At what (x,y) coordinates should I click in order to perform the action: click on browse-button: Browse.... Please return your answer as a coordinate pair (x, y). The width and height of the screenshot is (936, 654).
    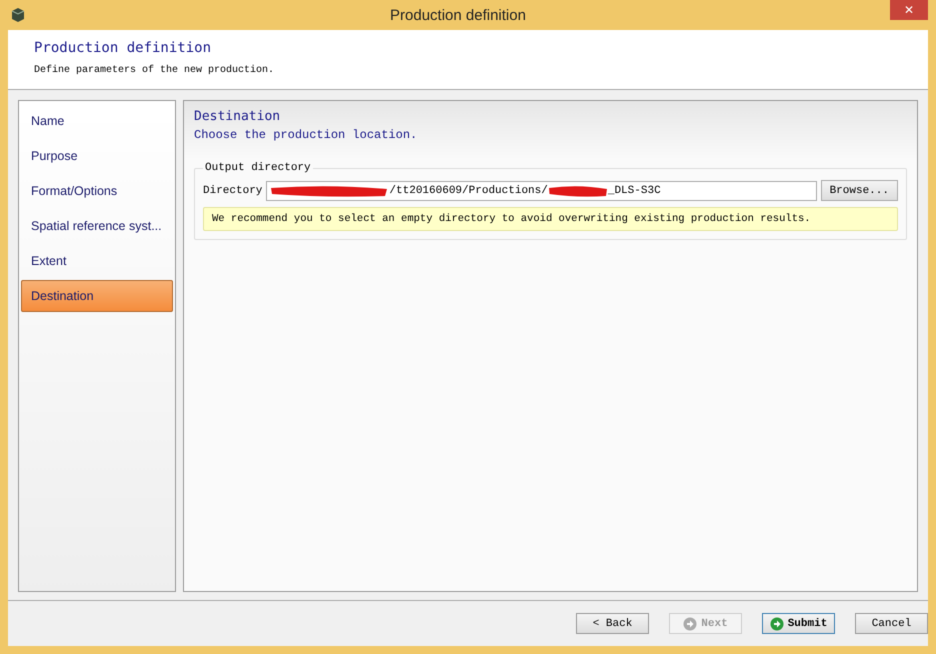
    Looking at the image, I should click on (859, 190).